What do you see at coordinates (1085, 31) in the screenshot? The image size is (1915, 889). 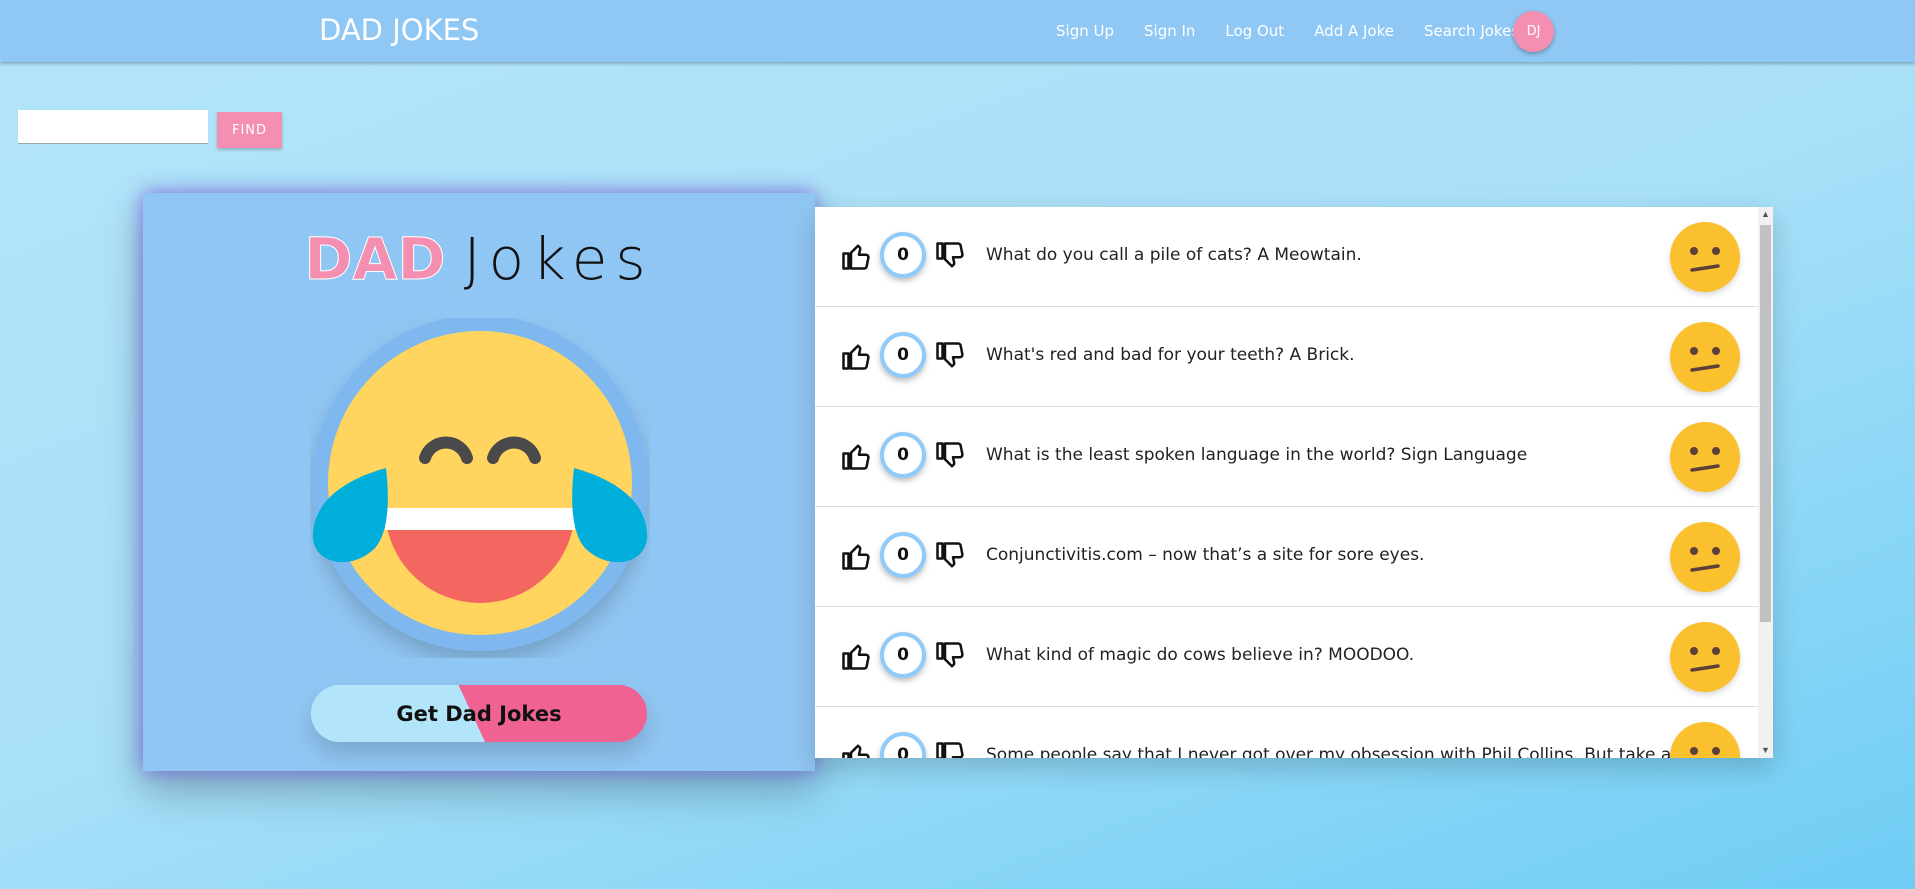 I see `nav-sign-up: Sign Up` at bounding box center [1085, 31].